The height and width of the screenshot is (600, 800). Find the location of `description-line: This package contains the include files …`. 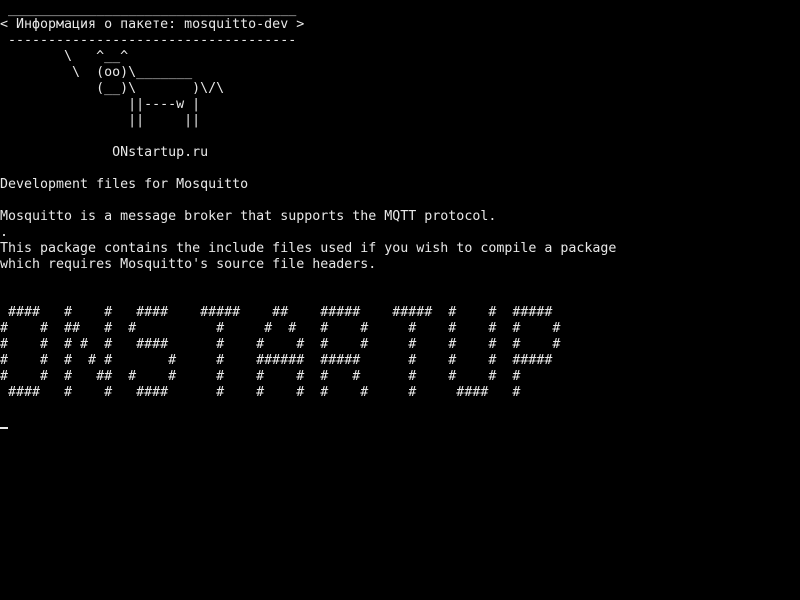

description-line: This package contains the include files … is located at coordinates (308, 248).